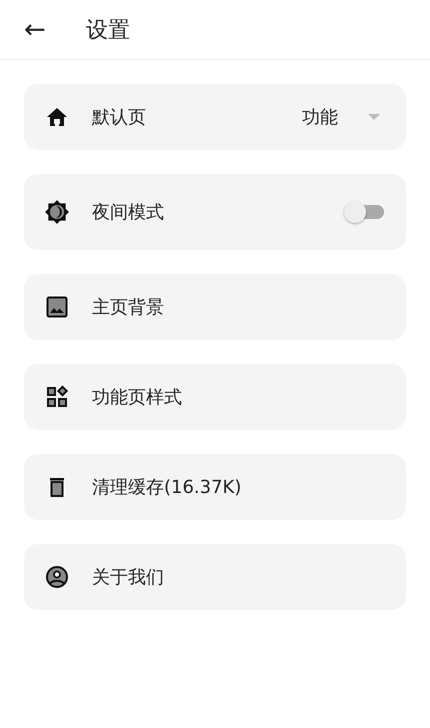  Describe the element at coordinates (215, 307) in the screenshot. I see `settings-item: 主页背景` at that location.